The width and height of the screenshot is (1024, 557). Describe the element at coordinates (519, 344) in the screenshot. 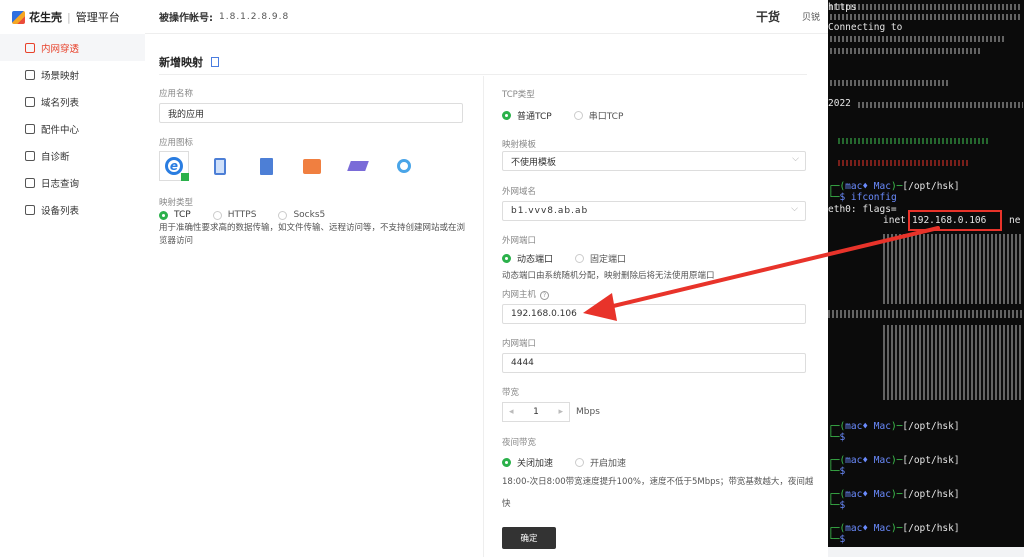

I see `inner-port-label: 内网端口` at that location.